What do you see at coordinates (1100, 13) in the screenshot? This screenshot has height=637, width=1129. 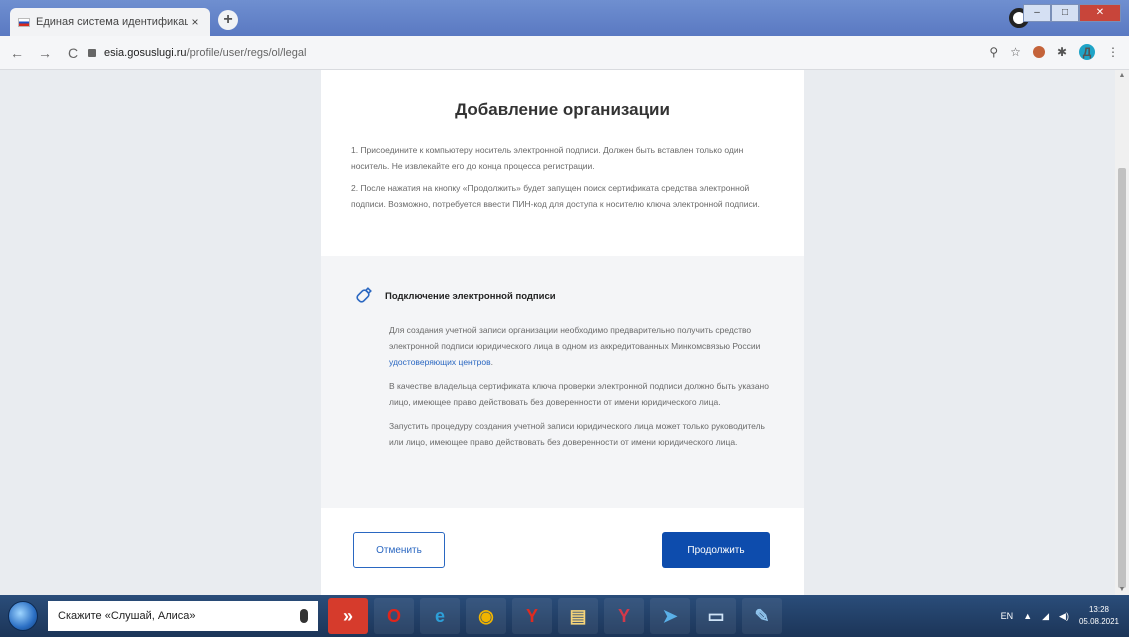 I see `close-window-button: ✕` at bounding box center [1100, 13].